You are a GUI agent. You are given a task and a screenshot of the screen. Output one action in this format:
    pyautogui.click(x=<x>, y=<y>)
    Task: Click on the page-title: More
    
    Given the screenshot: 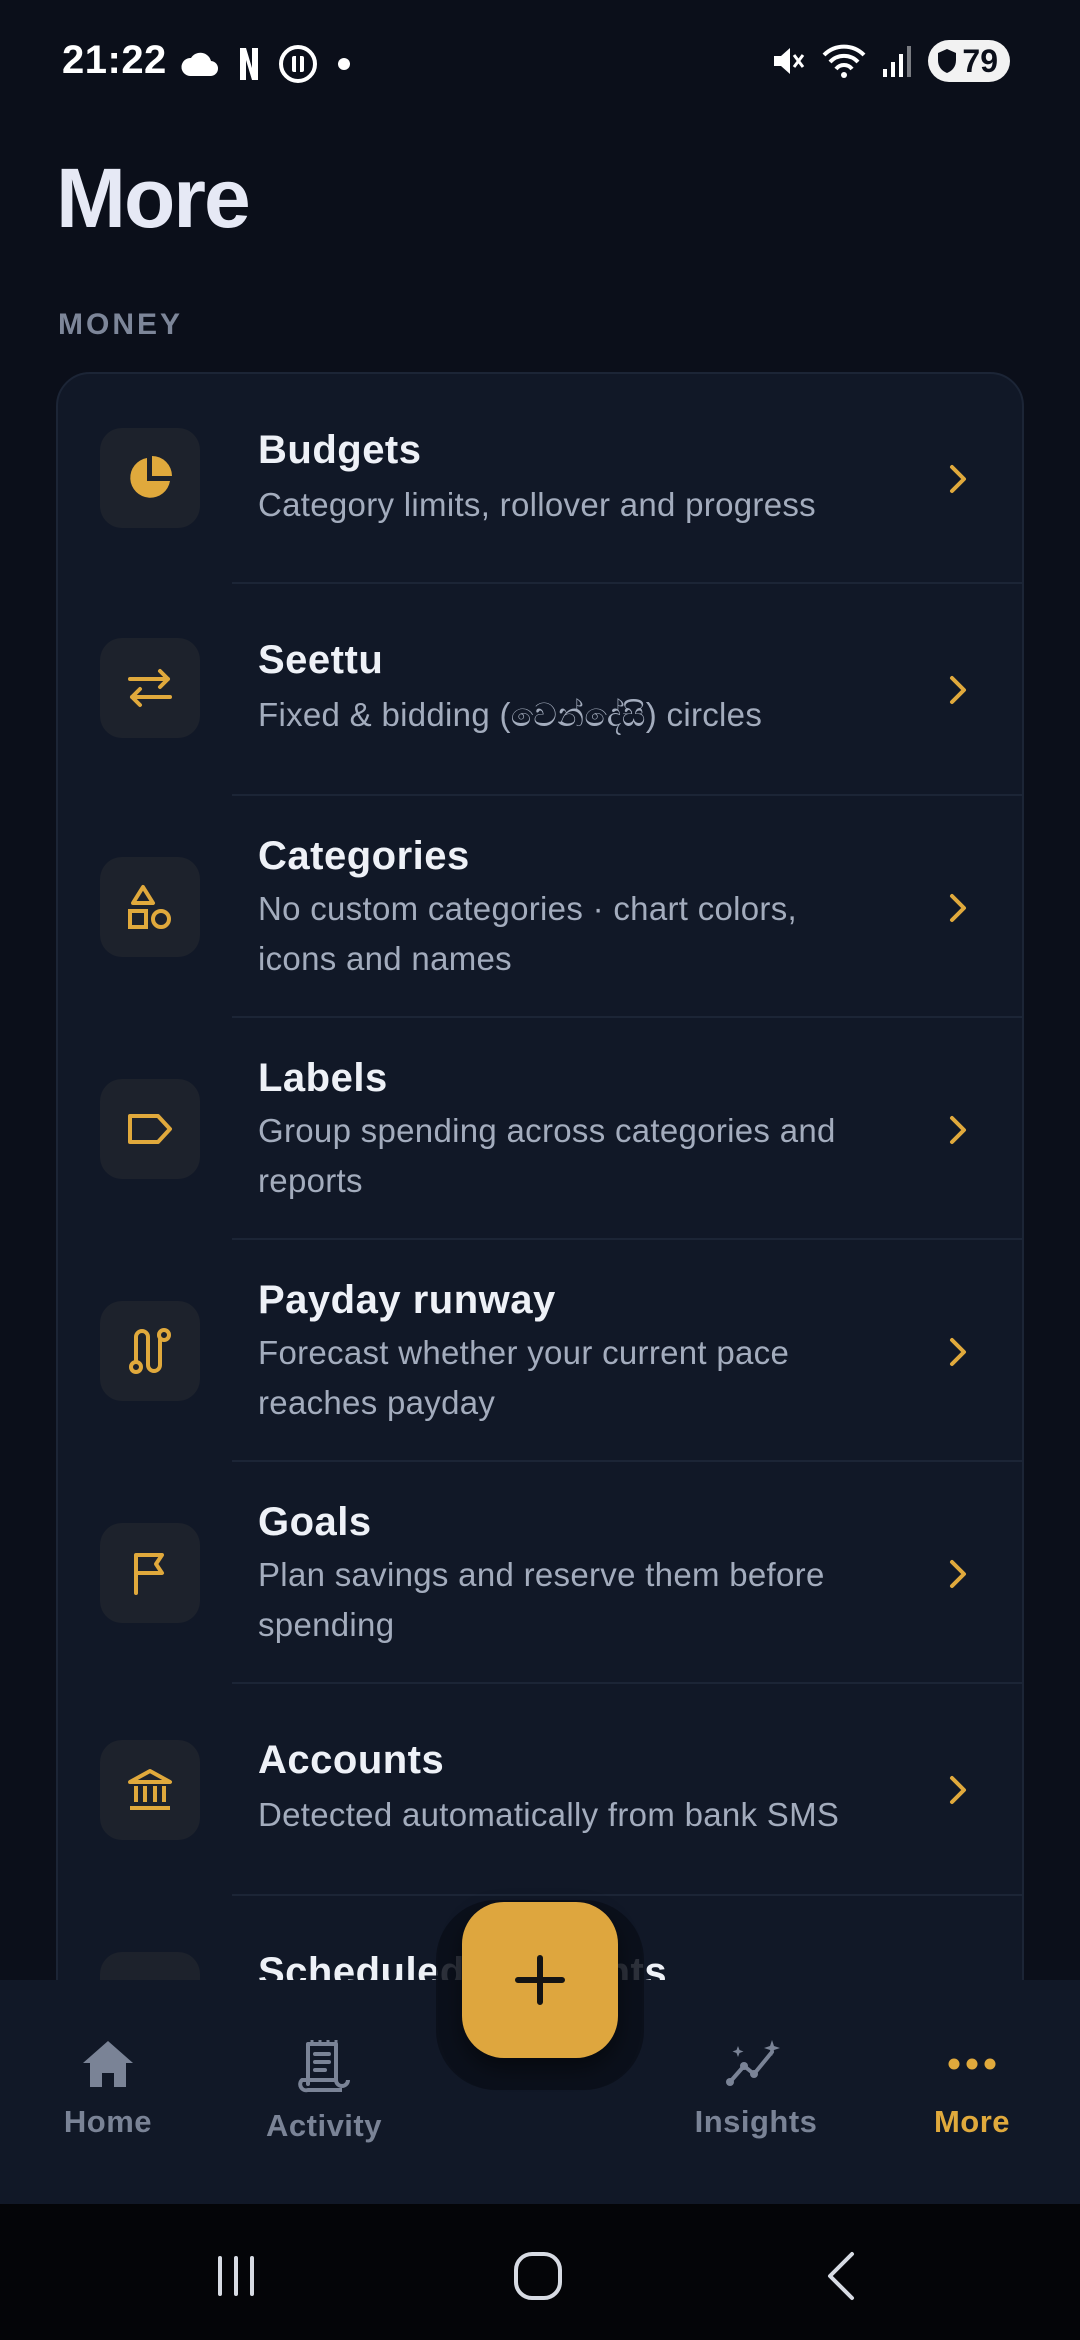 What is the action you would take?
    pyautogui.click(x=153, y=198)
    